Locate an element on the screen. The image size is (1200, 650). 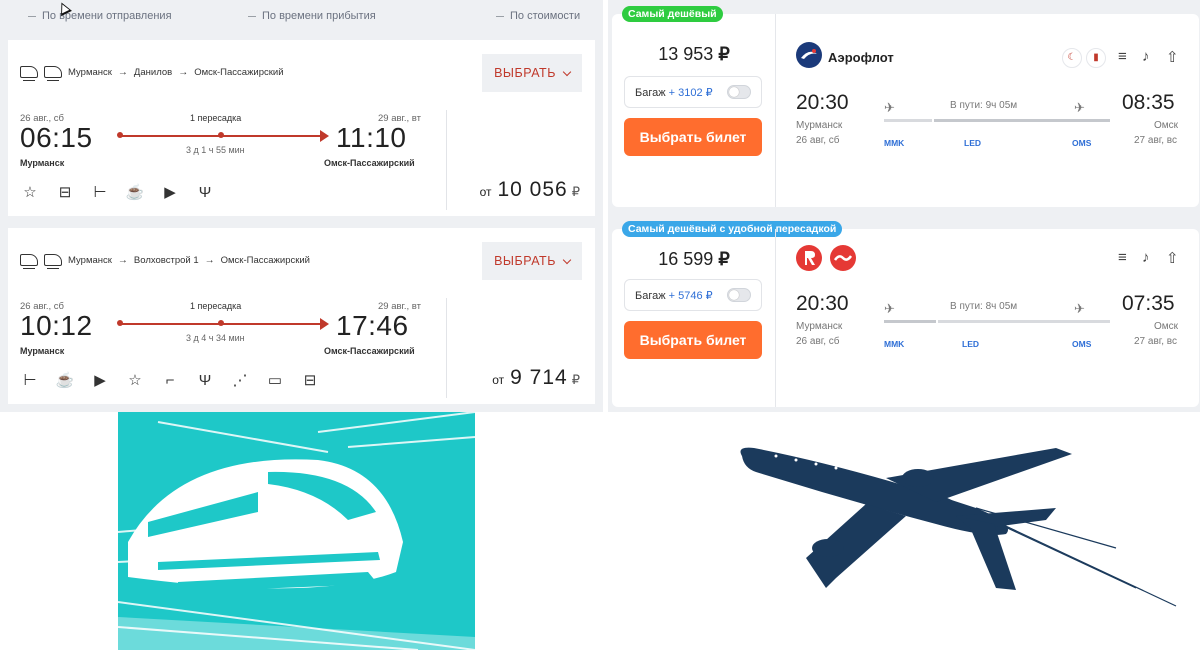
baggage-option: Багаж + 3102 ₽ is located at coordinates (693, 92).